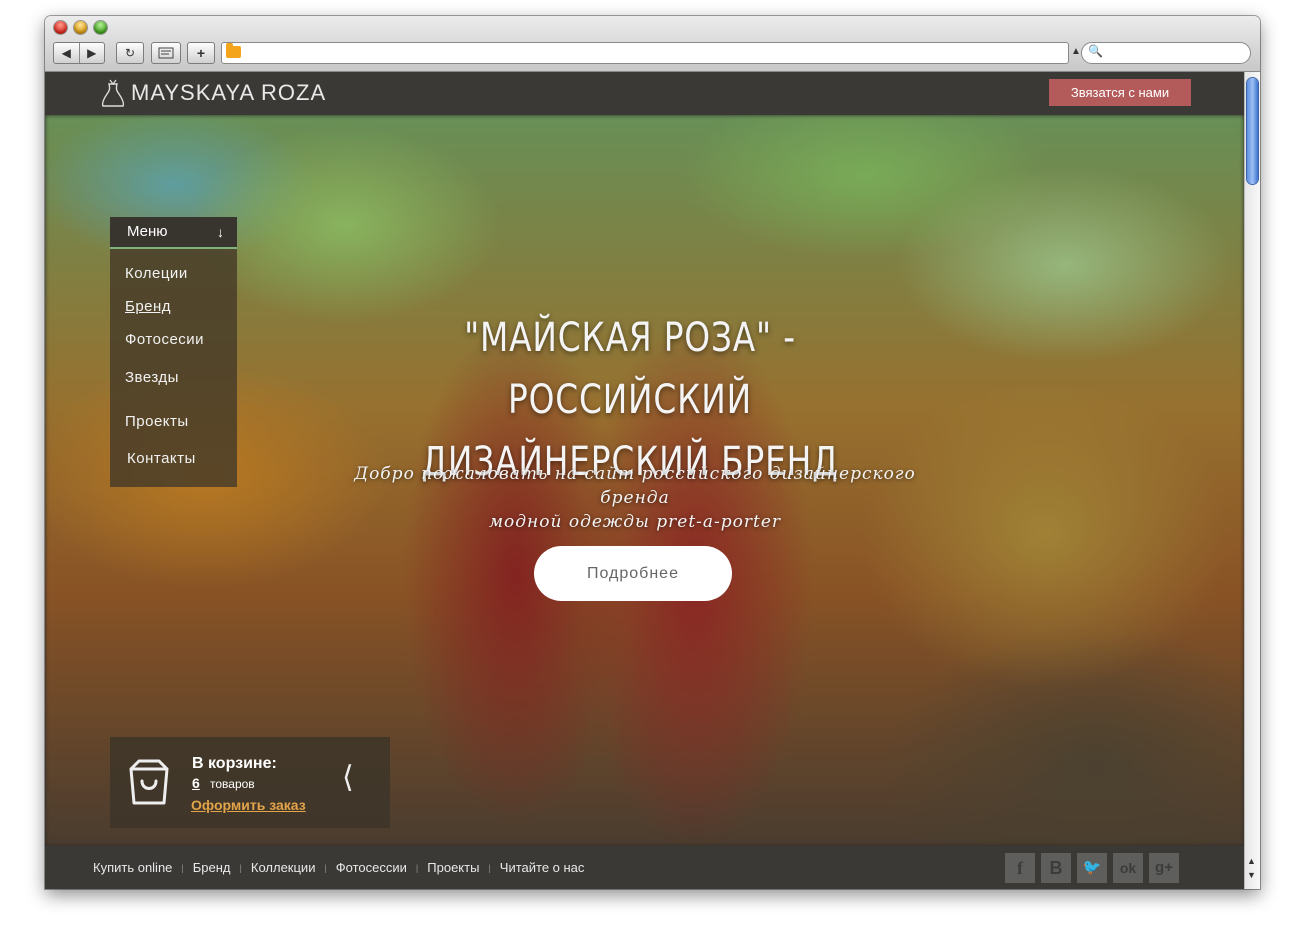  I want to click on add-tab-button: +, so click(201, 53).